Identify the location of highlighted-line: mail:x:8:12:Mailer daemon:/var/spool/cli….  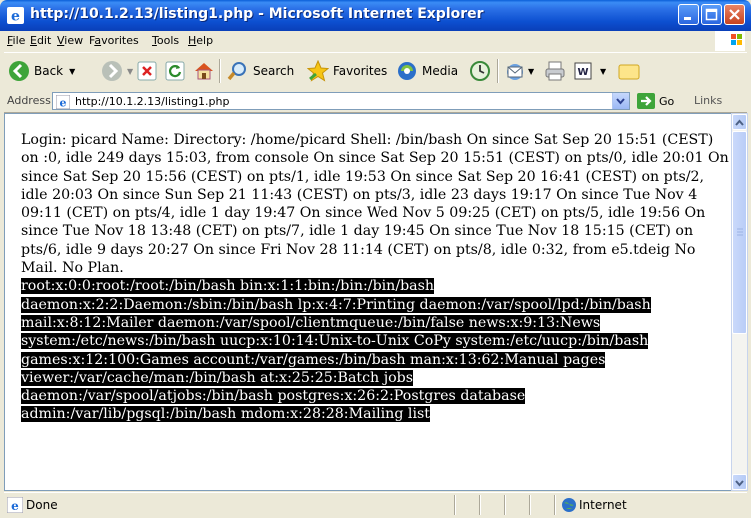
(311, 322).